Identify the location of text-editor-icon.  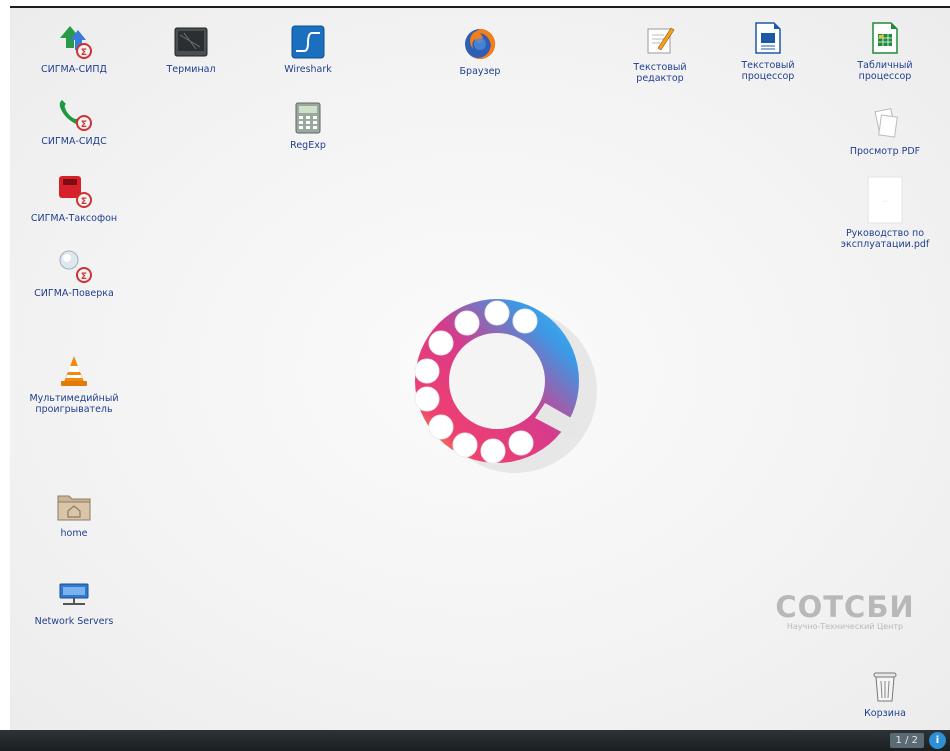
(660, 40).